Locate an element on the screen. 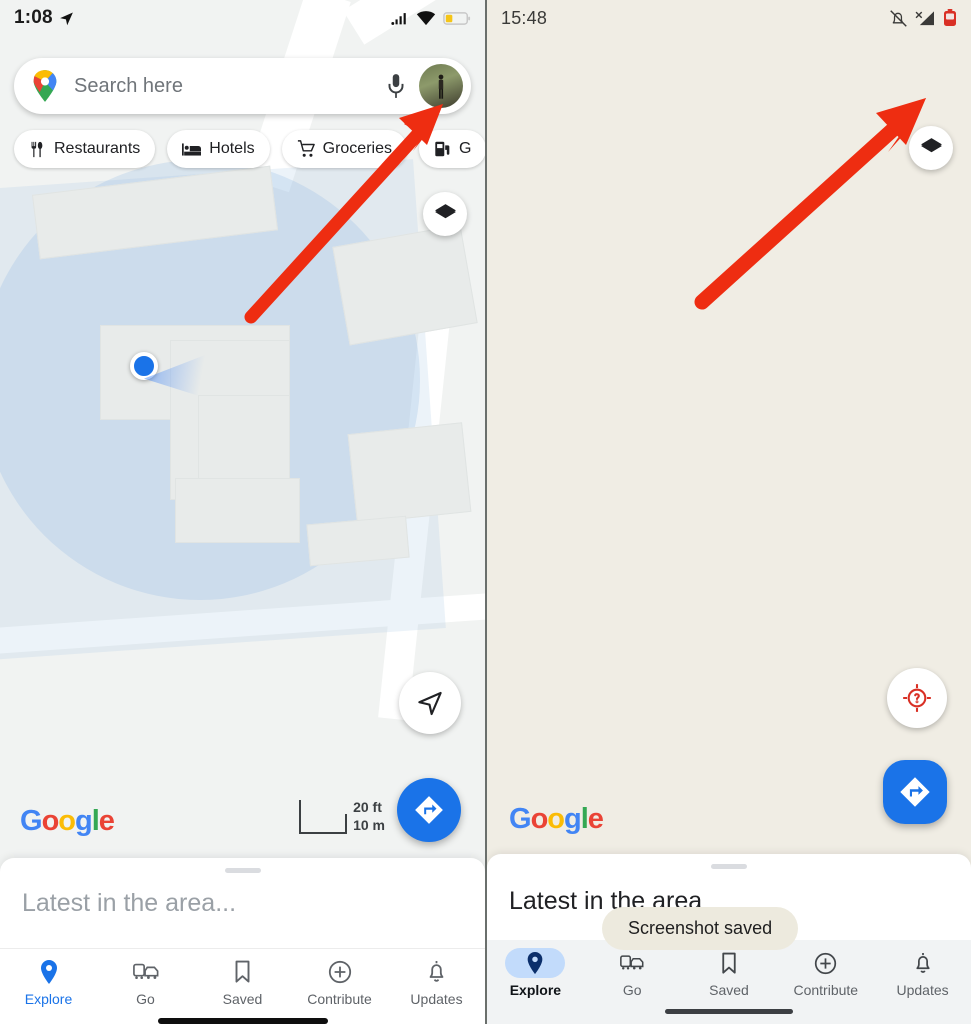  toast-message: Screenshot saved is located at coordinates (700, 928).